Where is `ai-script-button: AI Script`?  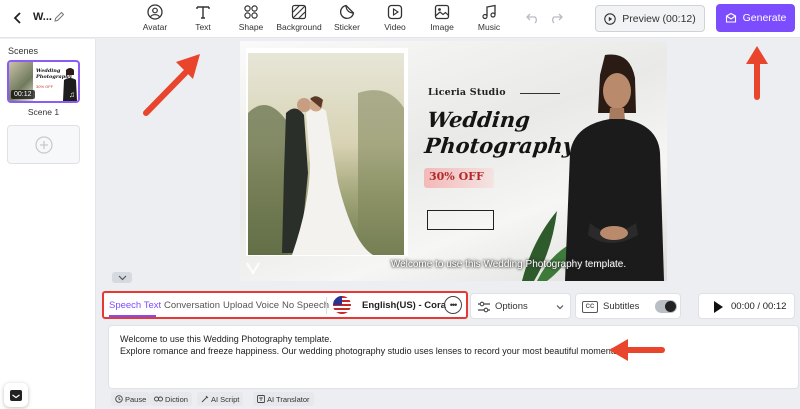
ai-script-button: AI Script is located at coordinates (220, 399).